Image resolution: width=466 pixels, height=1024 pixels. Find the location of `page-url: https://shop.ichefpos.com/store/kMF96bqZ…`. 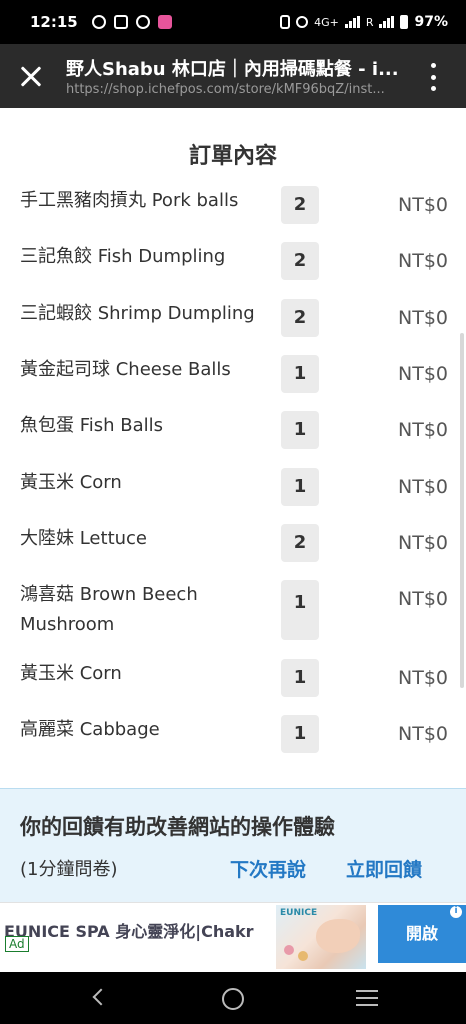

page-url: https://shop.ichefpos.com/store/kMF96bqZ… is located at coordinates (231, 89).